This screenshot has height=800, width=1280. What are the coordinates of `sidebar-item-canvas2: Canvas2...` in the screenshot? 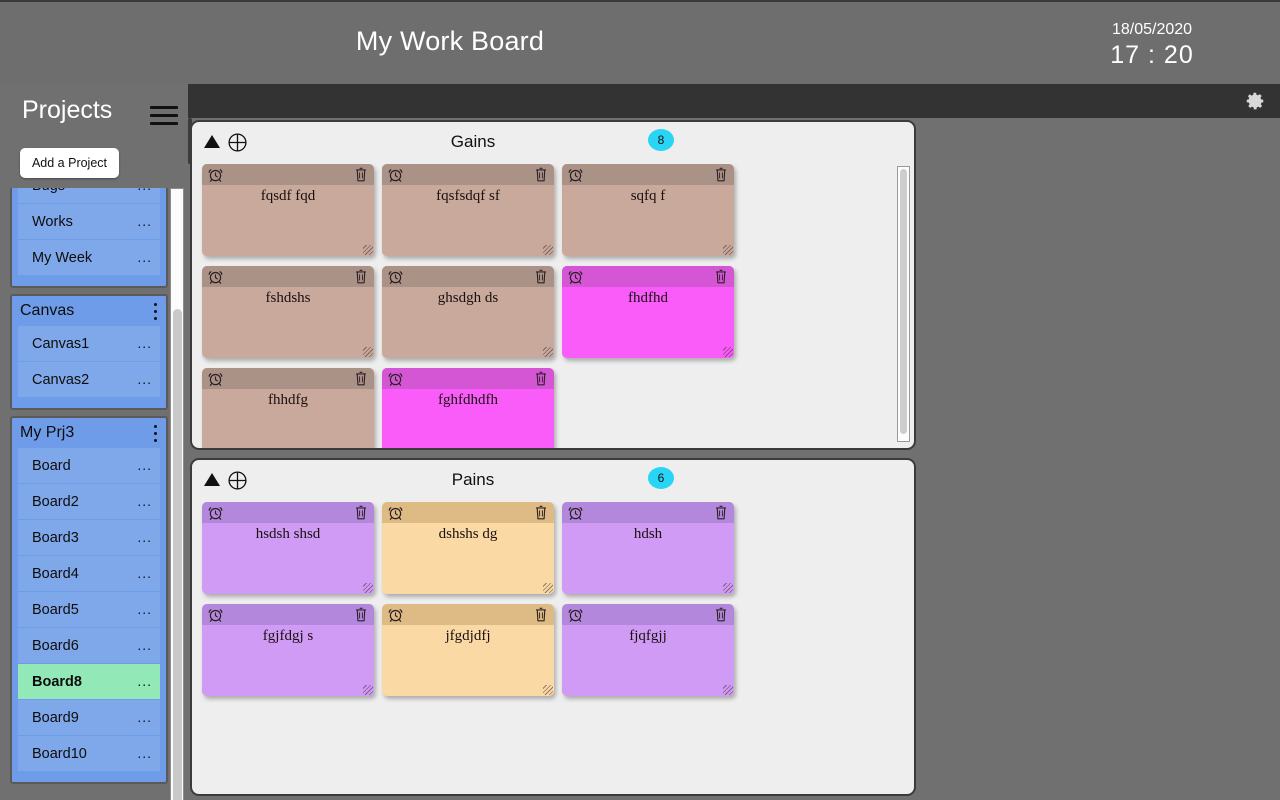 It's located at (89, 380).